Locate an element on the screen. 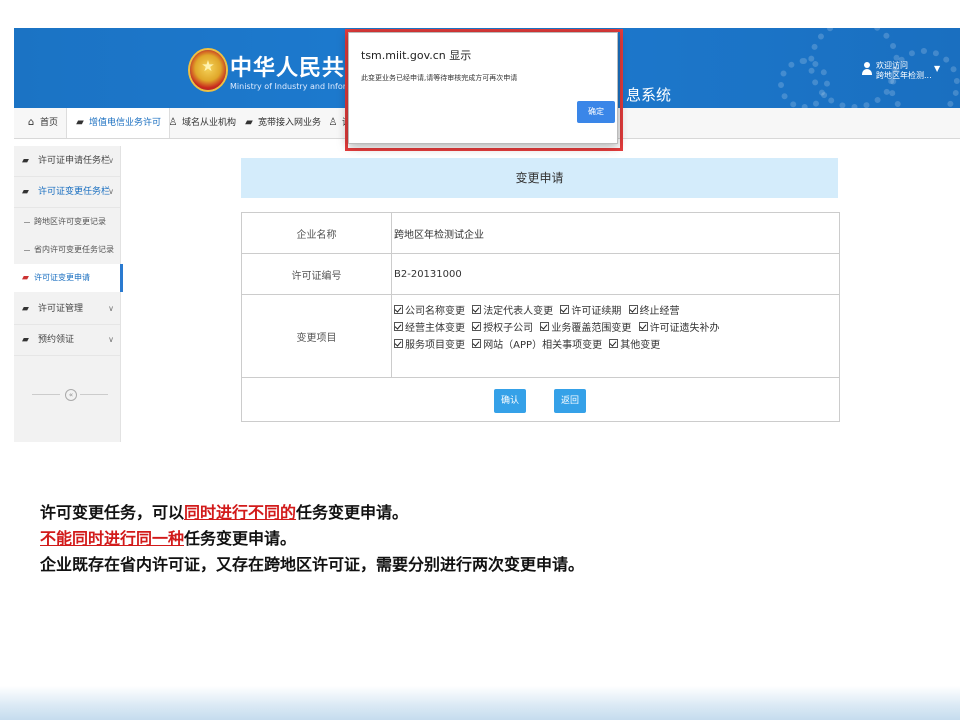 Image resolution: width=960 pixels, height=720 pixels. user-menu: 欢迎访问 跨地区年检测... ▼ is located at coordinates (907, 74).